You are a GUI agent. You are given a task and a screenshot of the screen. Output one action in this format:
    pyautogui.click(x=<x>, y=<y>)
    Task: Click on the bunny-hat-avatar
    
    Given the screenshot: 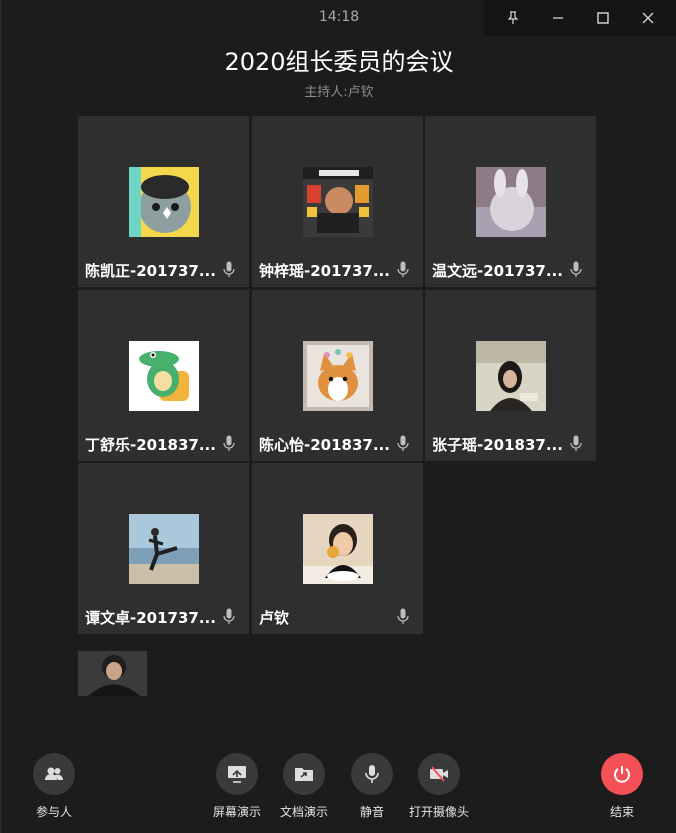 What is the action you would take?
    pyautogui.click(x=511, y=202)
    